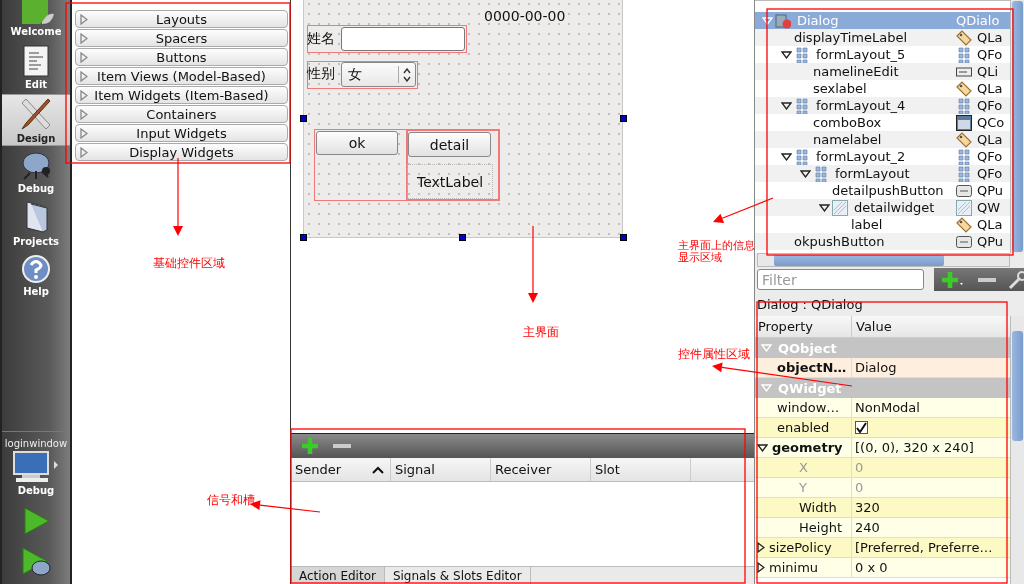  I want to click on filter-field: Filter, so click(840, 279).